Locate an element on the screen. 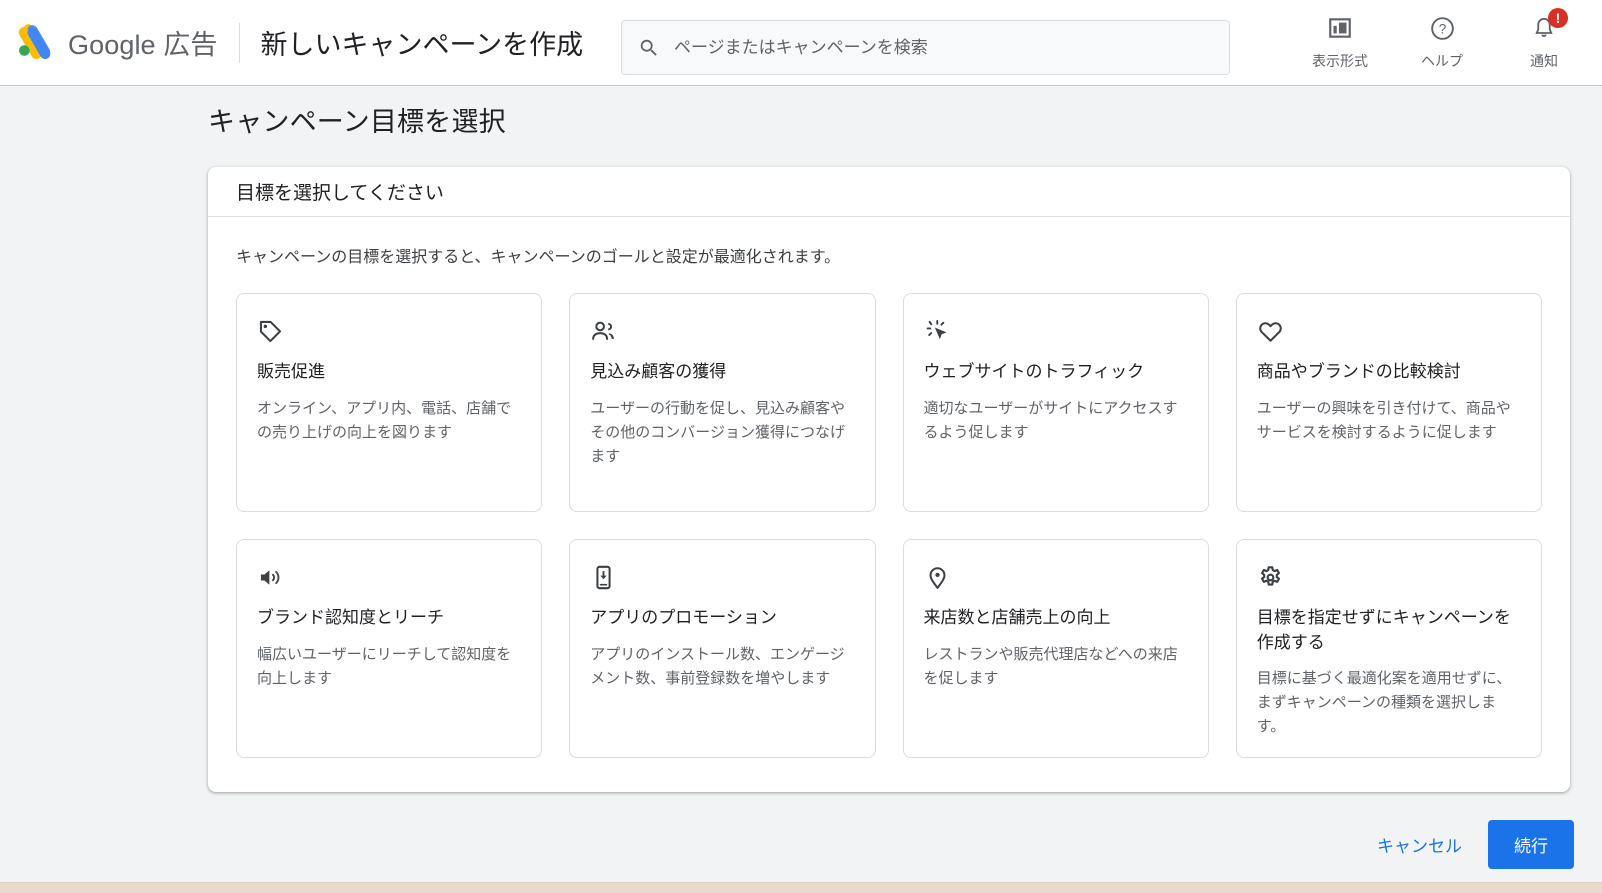 The image size is (1602, 893). goal-title: 見込み顧客の獲得 is located at coordinates (658, 371).